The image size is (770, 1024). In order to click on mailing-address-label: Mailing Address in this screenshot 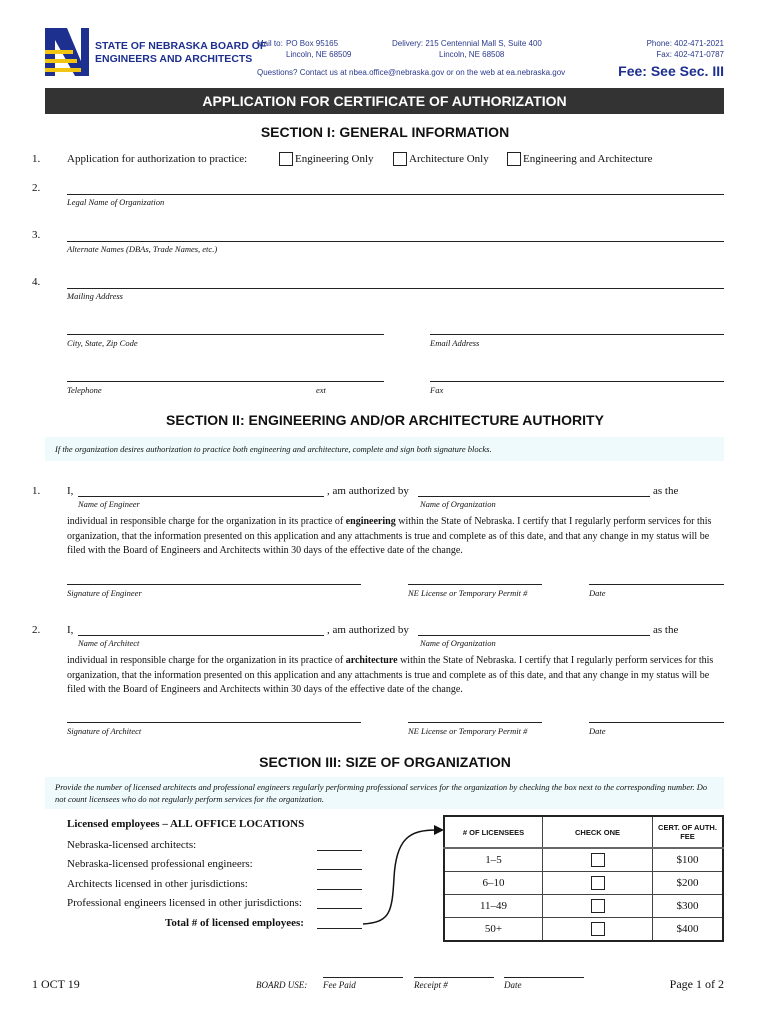, I will do `click(95, 296)`.